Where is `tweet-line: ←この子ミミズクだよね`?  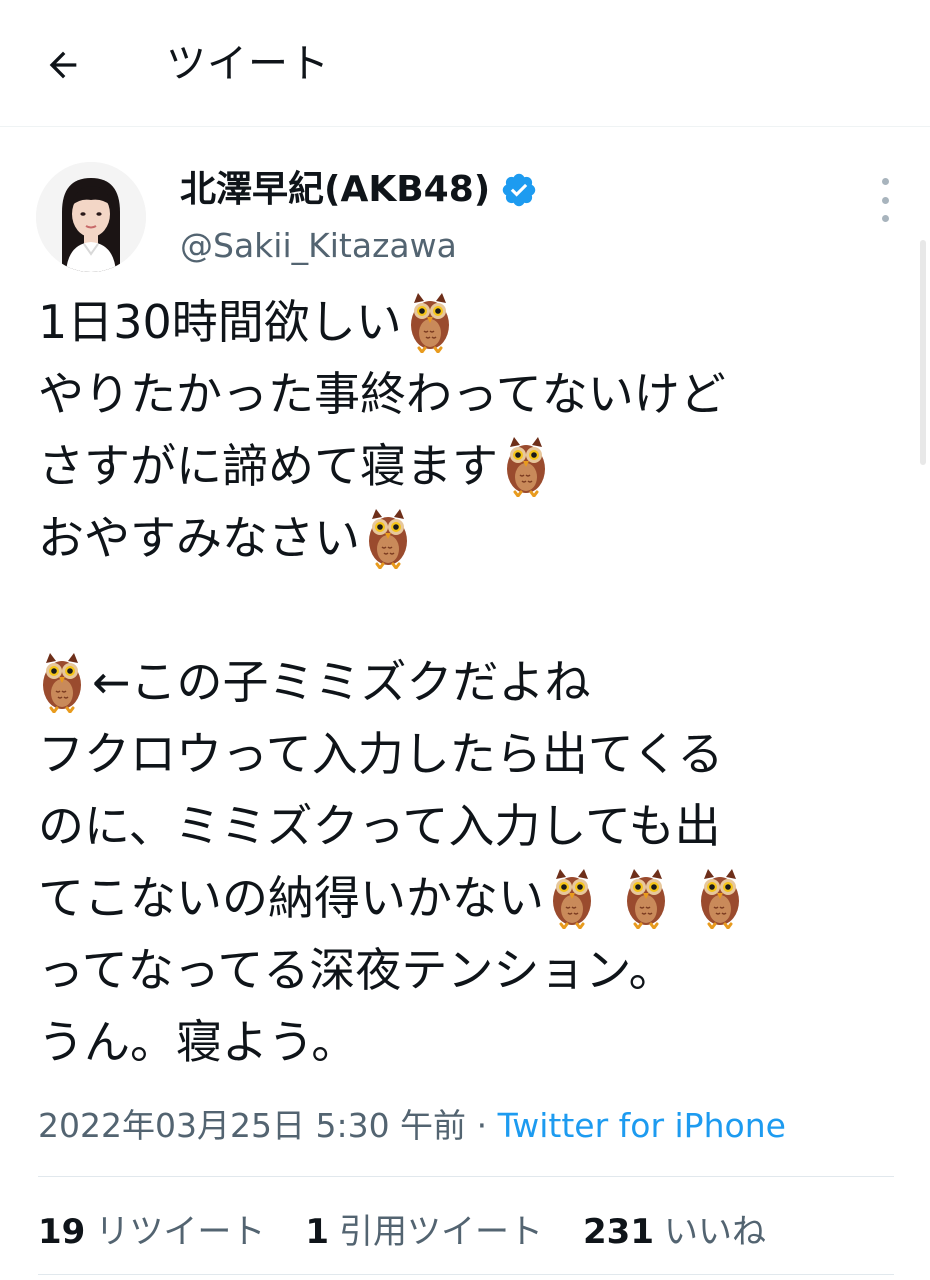
tweet-line: ←この子ミミズクだよね is located at coordinates (453, 682).